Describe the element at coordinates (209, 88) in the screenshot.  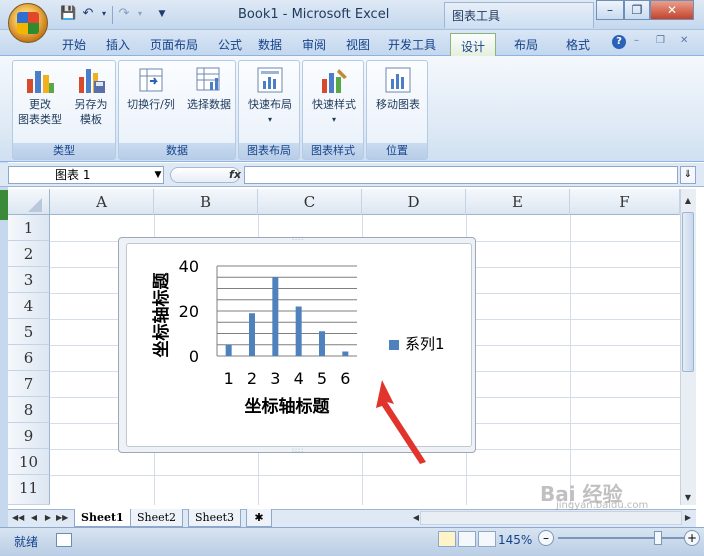
I see `select-data-button: 选择数据` at that location.